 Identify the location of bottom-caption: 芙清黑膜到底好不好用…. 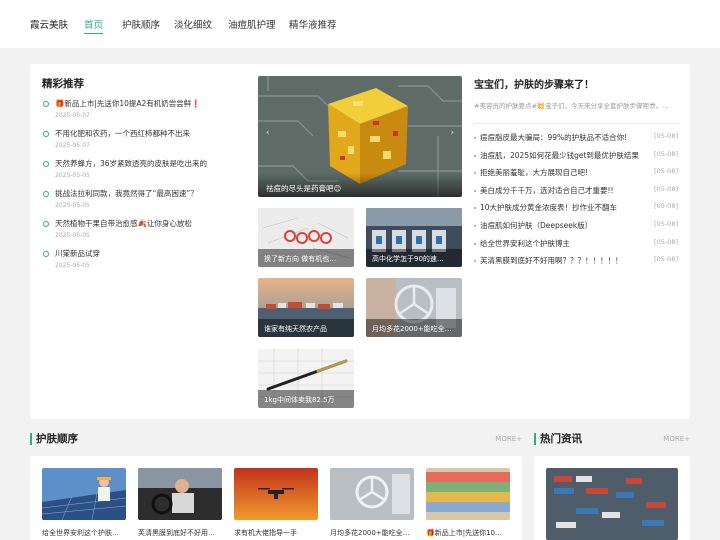
(181, 533).